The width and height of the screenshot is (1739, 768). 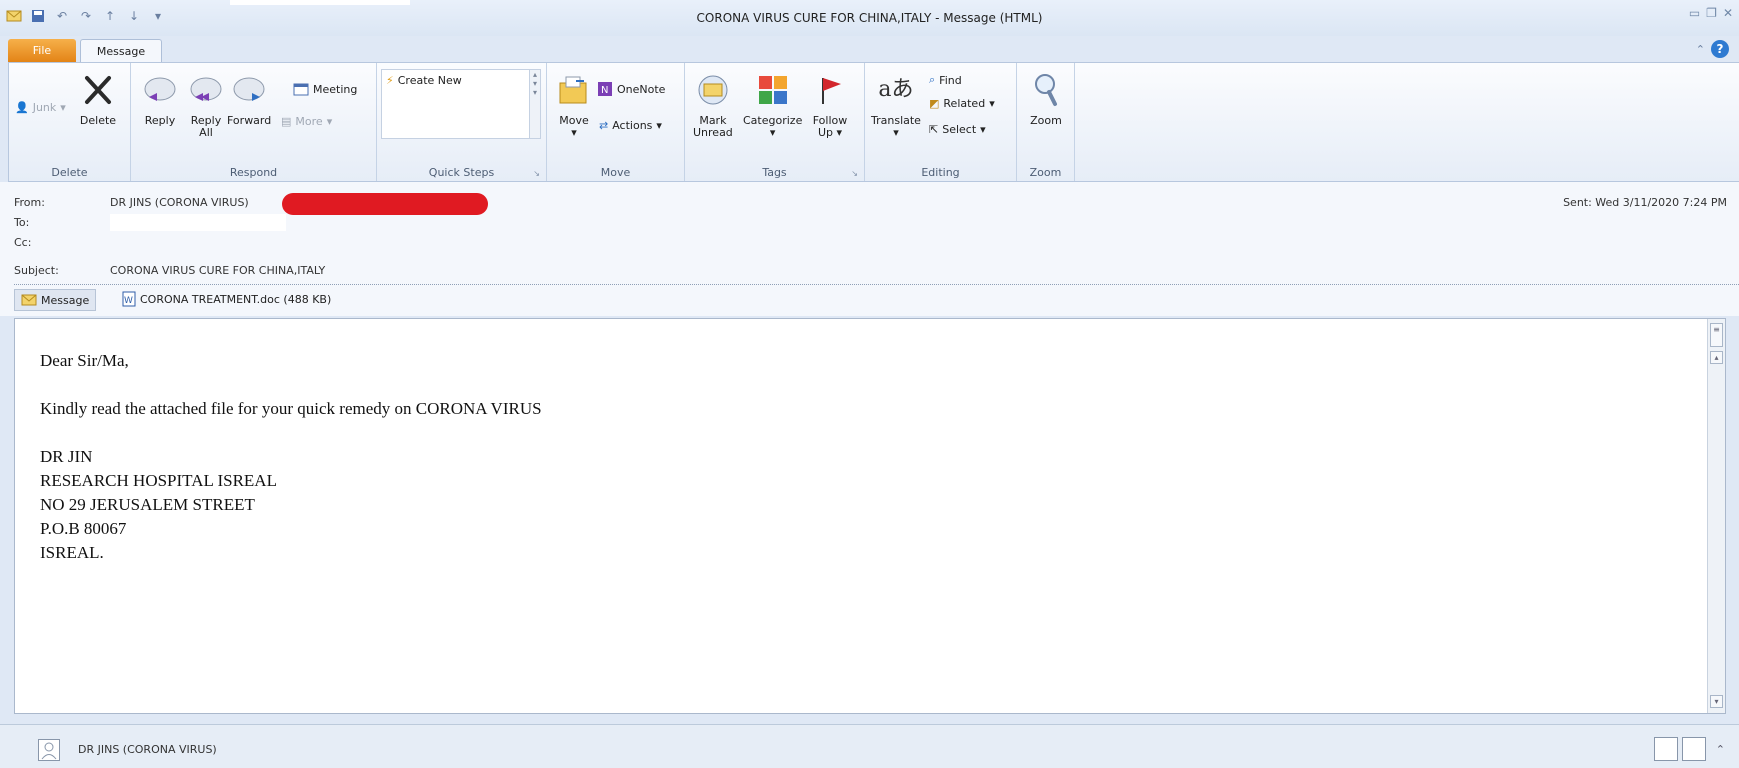 I want to click on minimize-ribbon-icon: ⌃, so click(x=1700, y=49).